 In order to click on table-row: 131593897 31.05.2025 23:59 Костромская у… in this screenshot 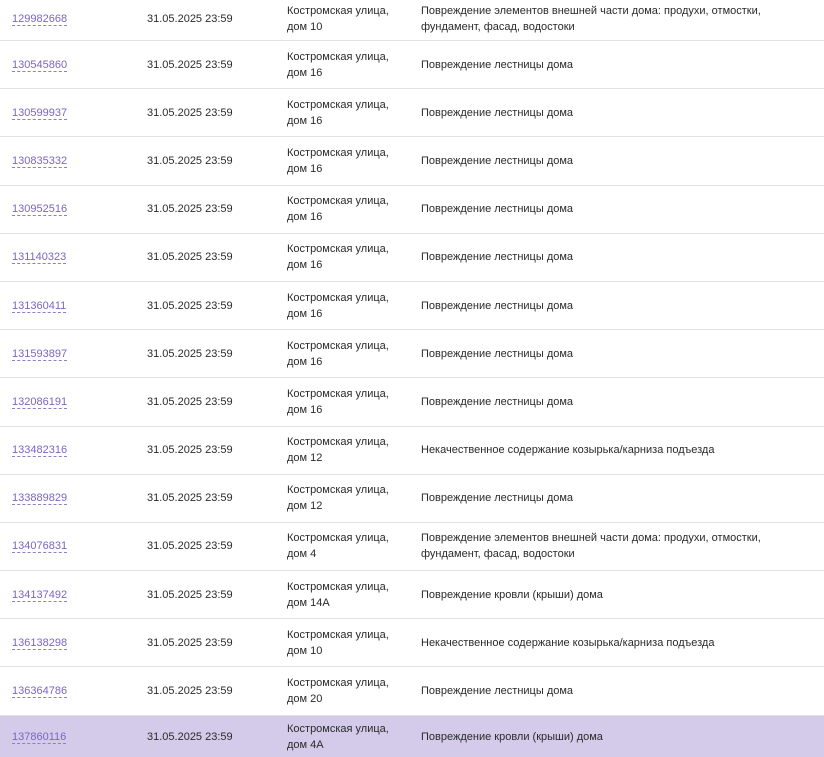, I will do `click(412, 354)`.